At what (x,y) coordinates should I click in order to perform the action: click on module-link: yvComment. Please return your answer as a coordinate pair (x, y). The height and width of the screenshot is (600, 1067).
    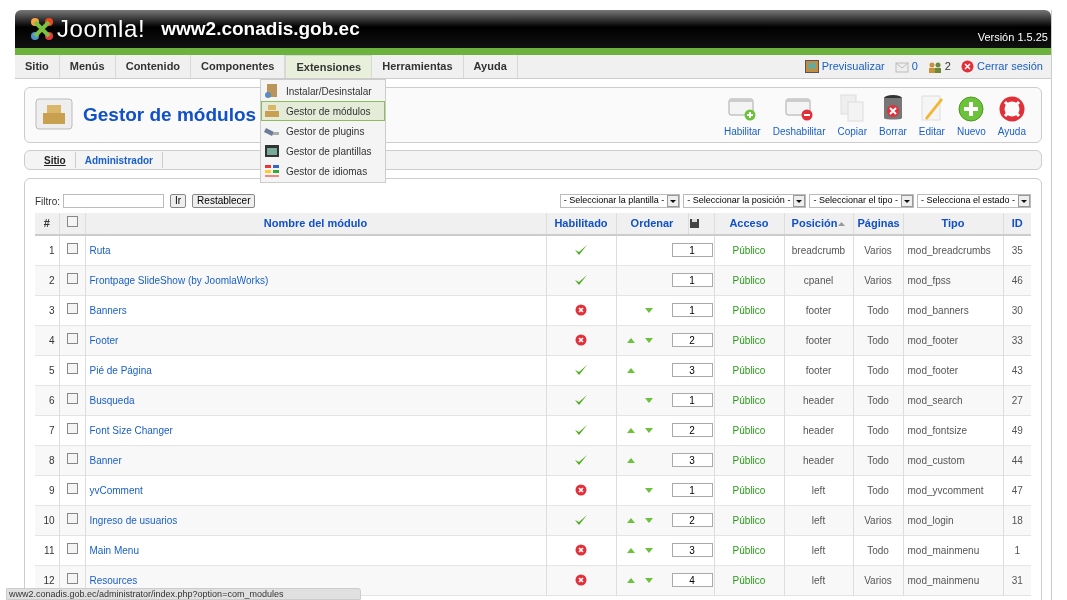
    Looking at the image, I should click on (116, 490).